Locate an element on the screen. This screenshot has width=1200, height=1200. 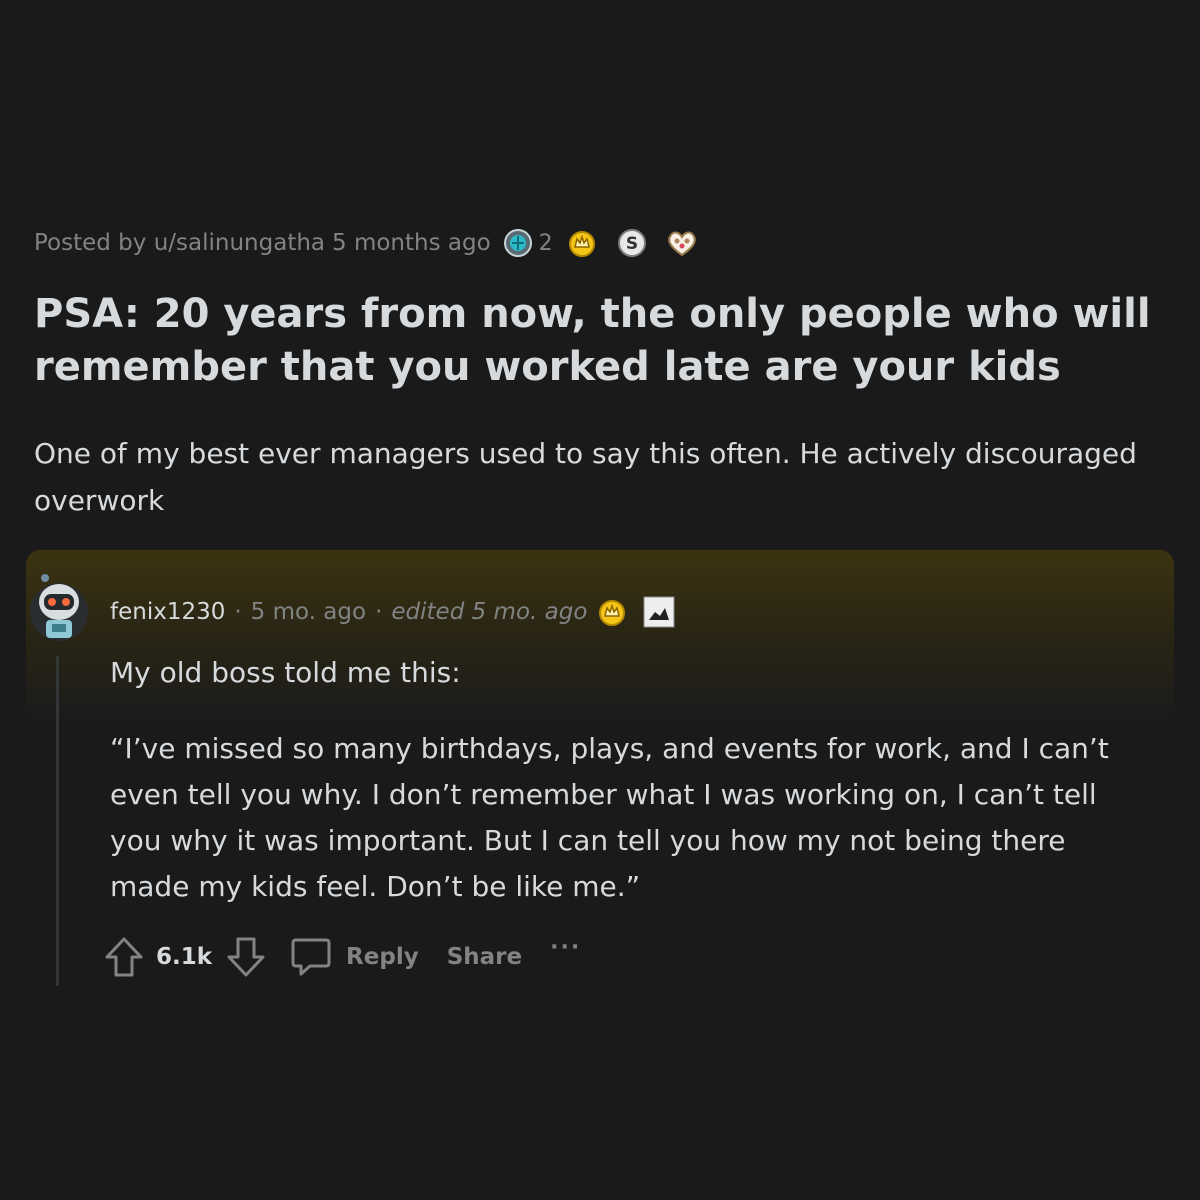
comment-author: fenix1230 is located at coordinates (167, 612).